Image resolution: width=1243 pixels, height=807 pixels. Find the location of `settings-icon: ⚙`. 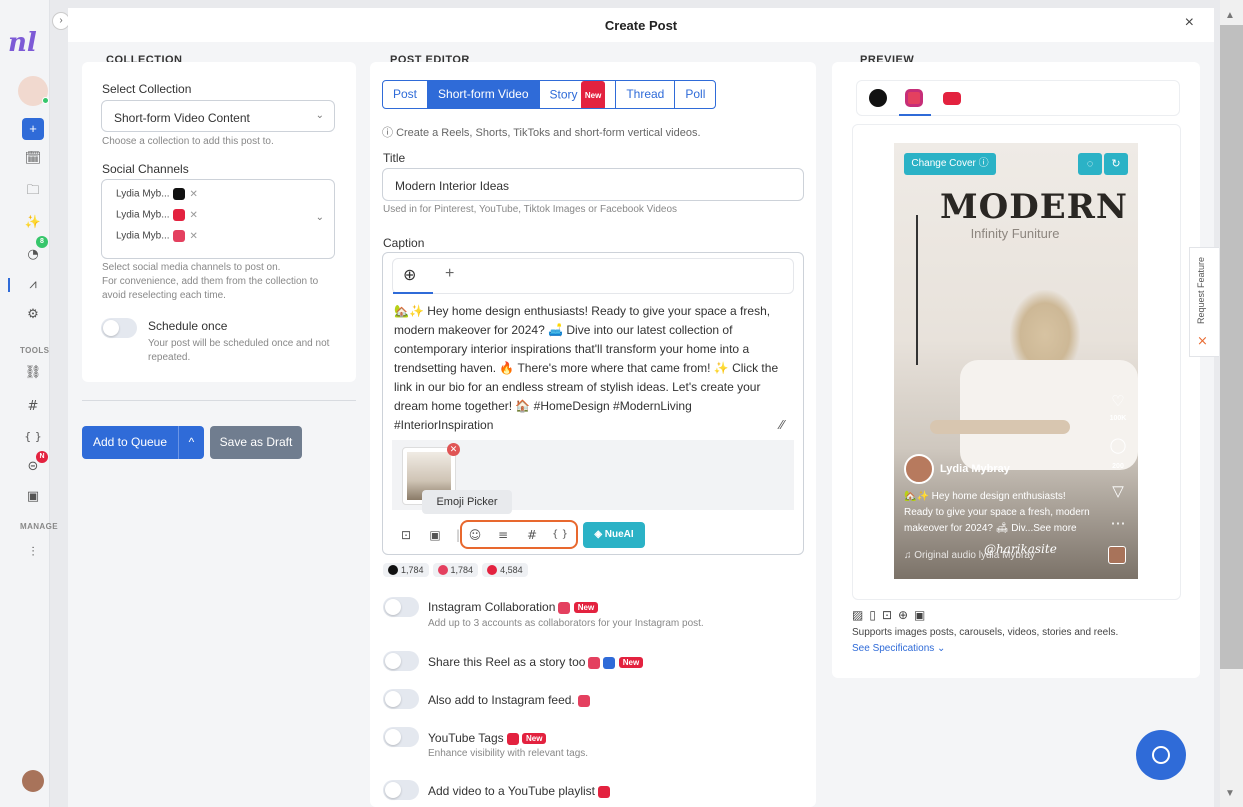

settings-icon: ⚙ is located at coordinates (33, 315).